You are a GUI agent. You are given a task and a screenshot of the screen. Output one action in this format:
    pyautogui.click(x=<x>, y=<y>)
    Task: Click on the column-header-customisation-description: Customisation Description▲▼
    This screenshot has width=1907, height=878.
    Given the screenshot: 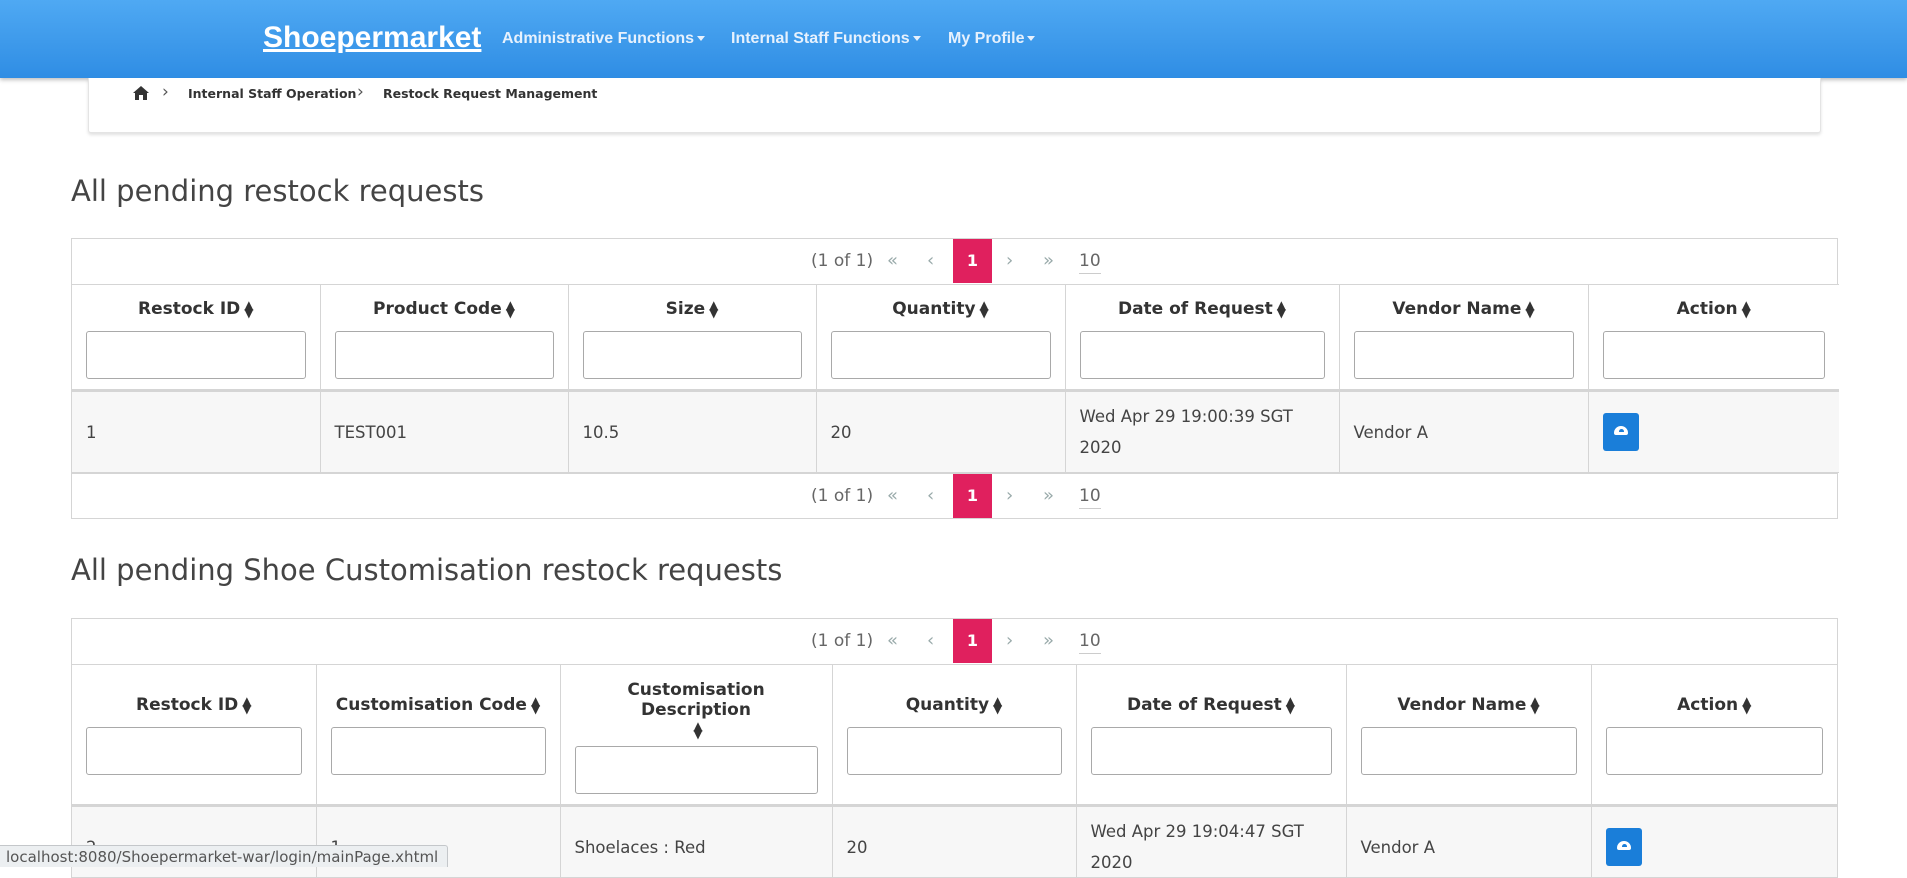 What is the action you would take?
    pyautogui.click(x=696, y=735)
    